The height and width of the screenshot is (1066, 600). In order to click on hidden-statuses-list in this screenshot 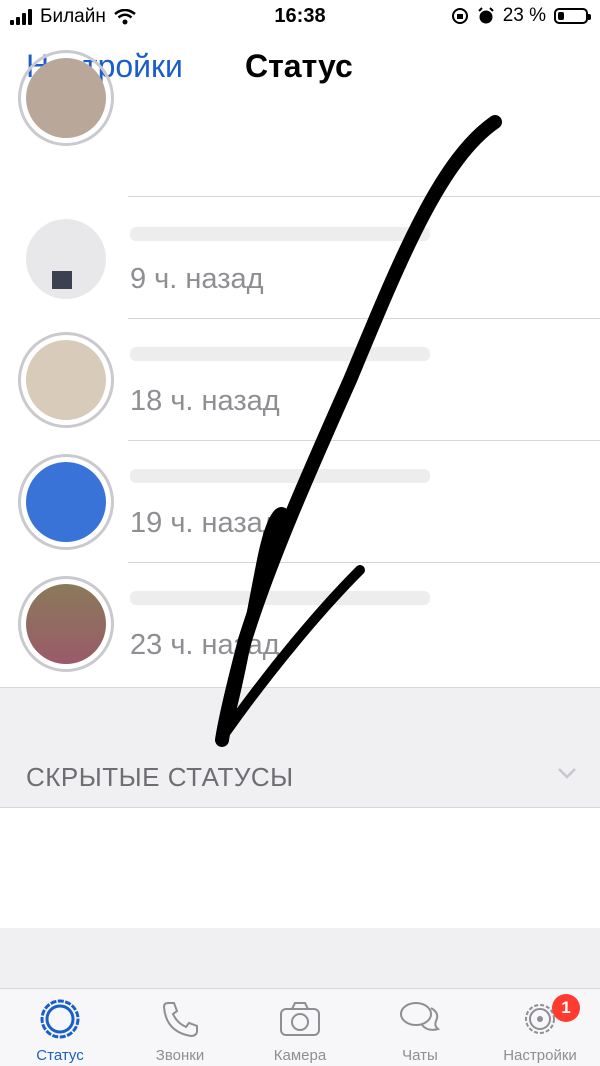, I will do `click(300, 868)`.